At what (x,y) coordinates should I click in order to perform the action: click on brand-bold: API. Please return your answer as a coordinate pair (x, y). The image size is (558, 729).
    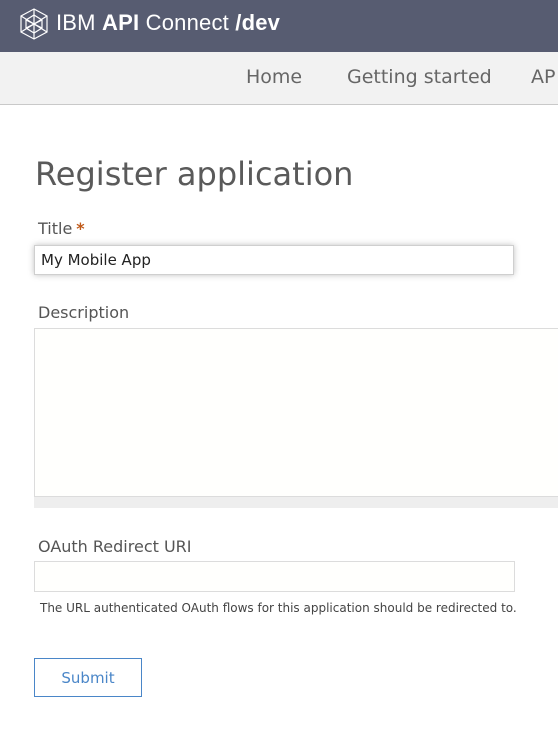
    Looking at the image, I should click on (121, 22).